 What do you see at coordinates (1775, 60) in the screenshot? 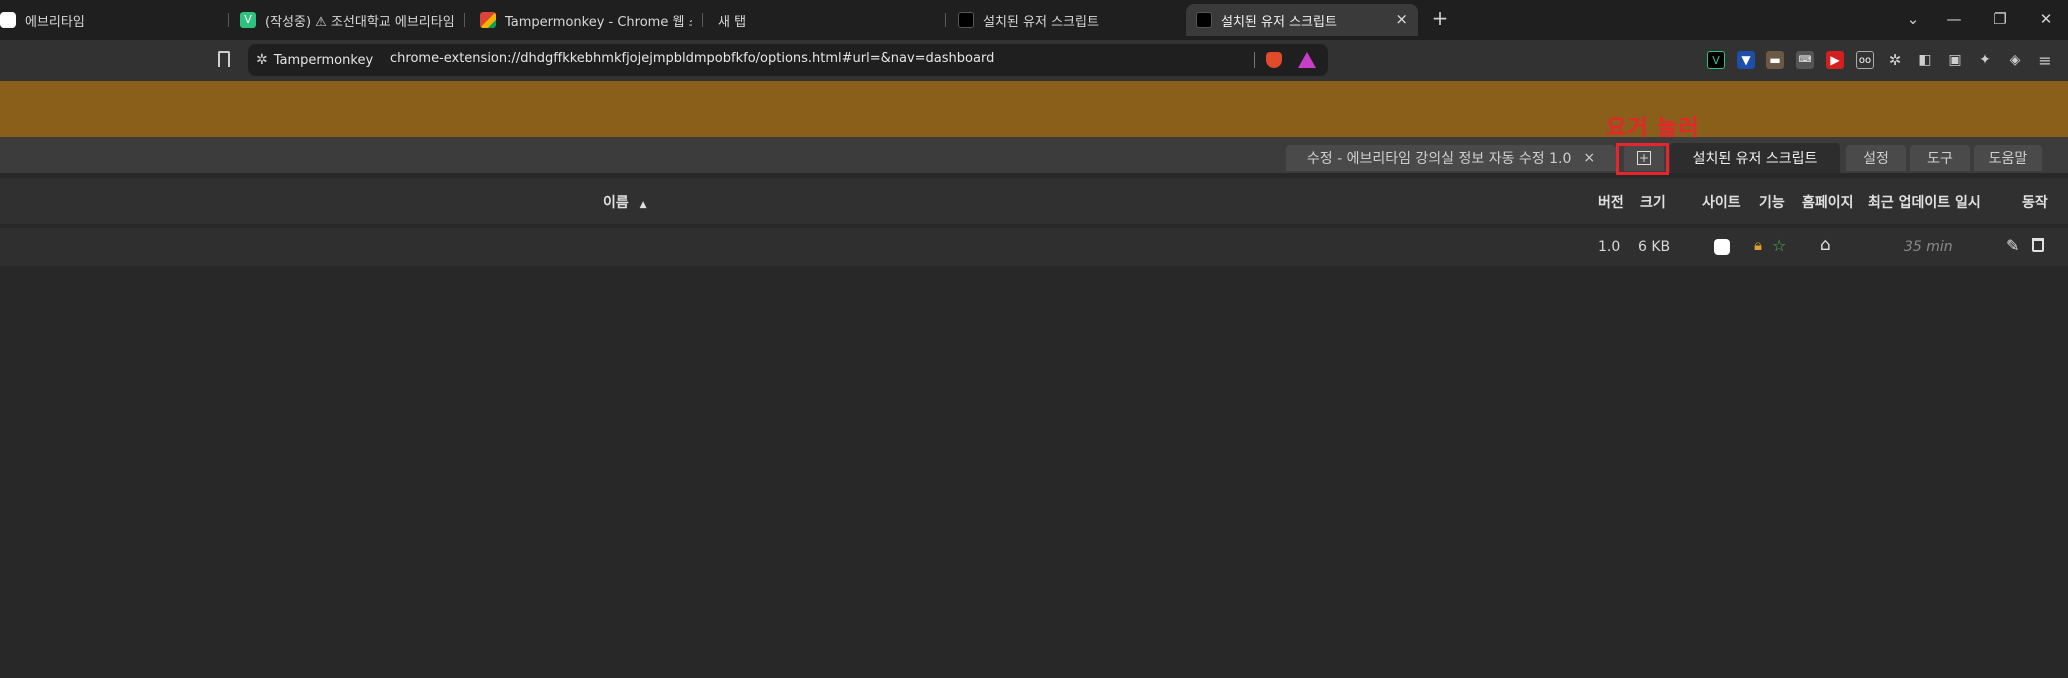
I see `extension-gift-icon: ▬` at bounding box center [1775, 60].